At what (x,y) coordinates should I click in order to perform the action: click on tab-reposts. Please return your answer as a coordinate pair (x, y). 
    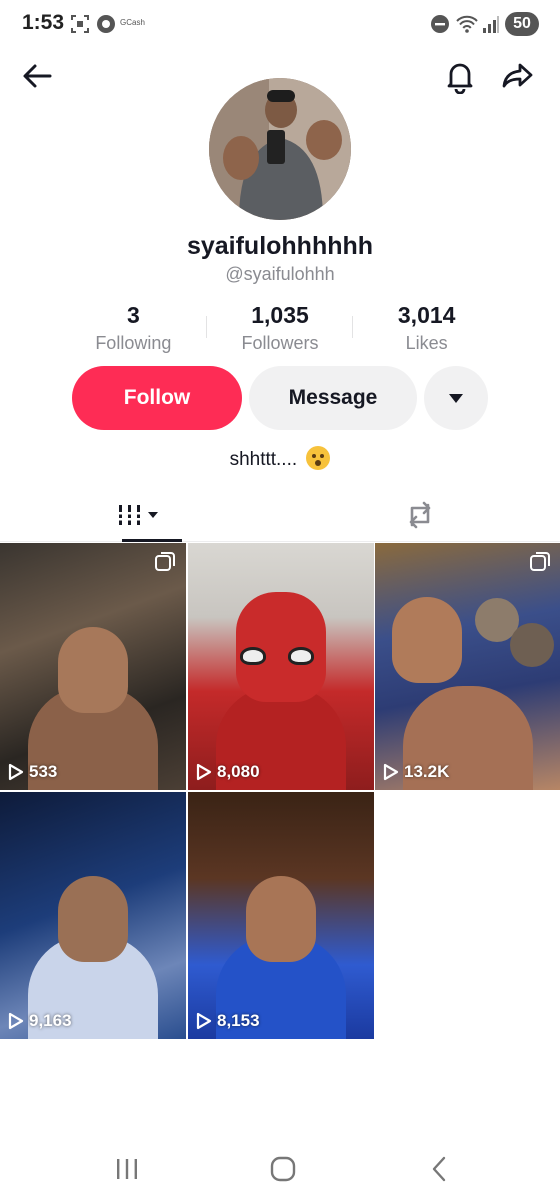
    Looking at the image, I should click on (420, 515).